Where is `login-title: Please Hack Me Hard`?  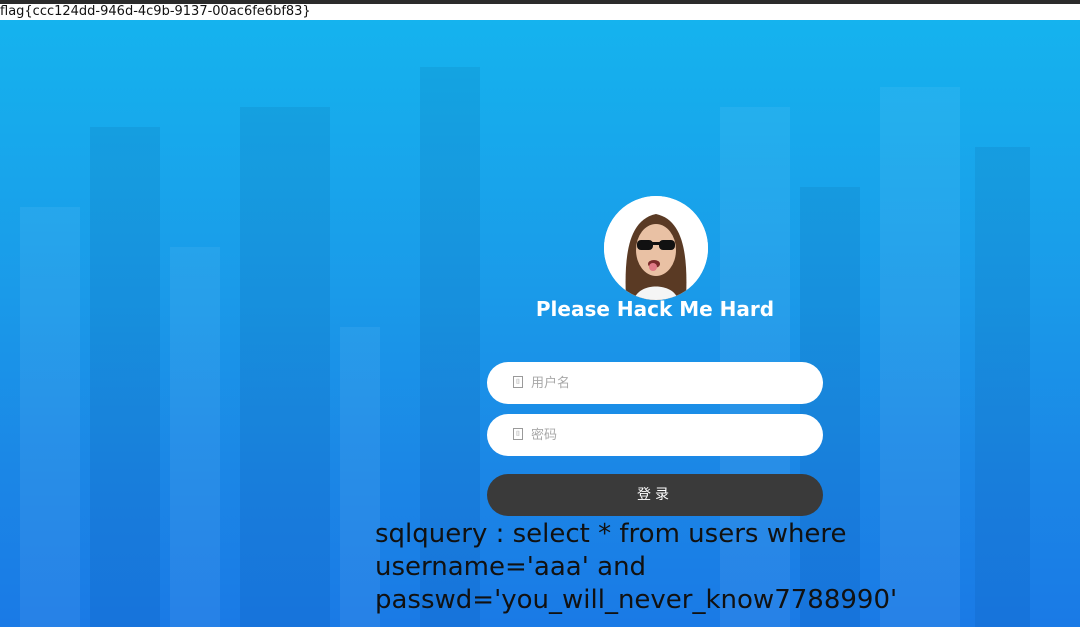 login-title: Please Hack Me Hard is located at coordinates (655, 309).